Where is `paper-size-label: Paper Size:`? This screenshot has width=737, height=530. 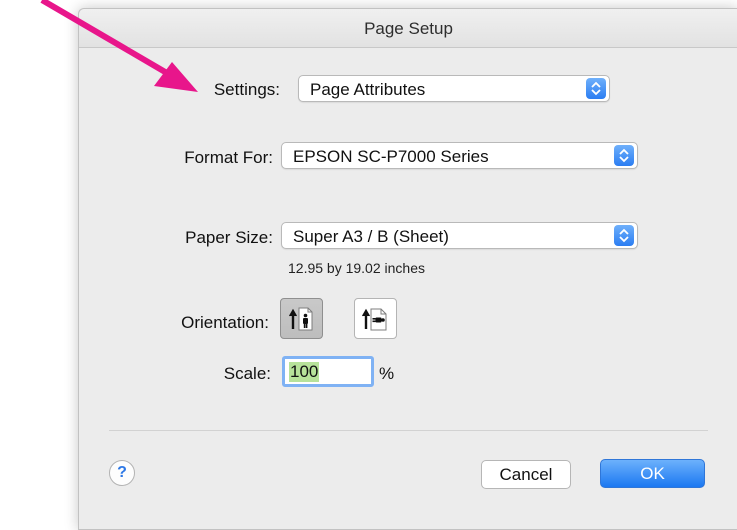 paper-size-label: Paper Size: is located at coordinates (229, 237).